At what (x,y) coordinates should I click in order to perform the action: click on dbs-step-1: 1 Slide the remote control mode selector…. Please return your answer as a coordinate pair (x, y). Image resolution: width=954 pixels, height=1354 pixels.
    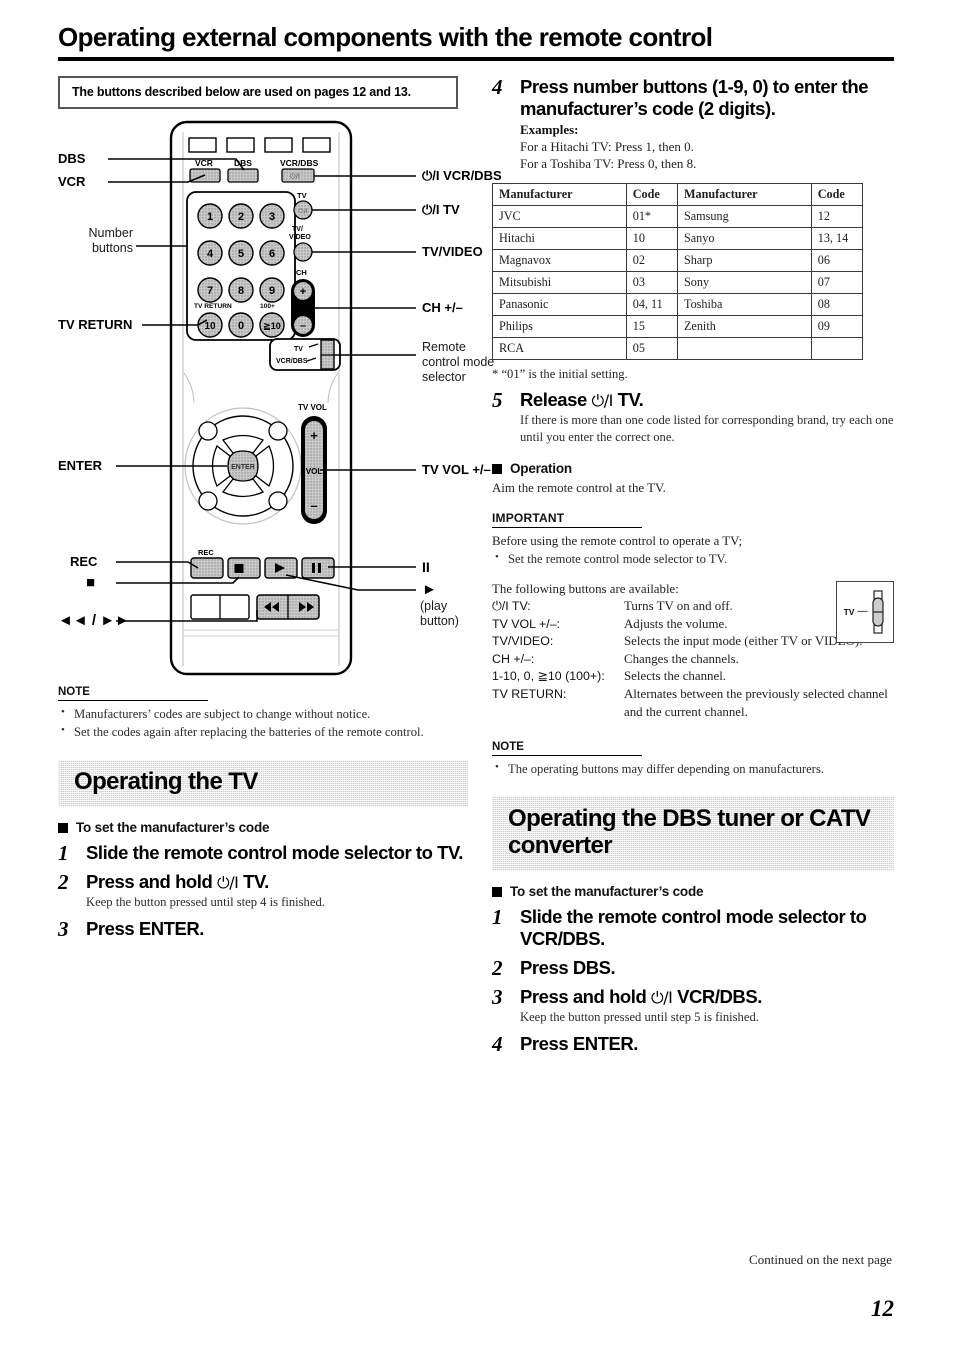
    Looking at the image, I should click on (693, 928).